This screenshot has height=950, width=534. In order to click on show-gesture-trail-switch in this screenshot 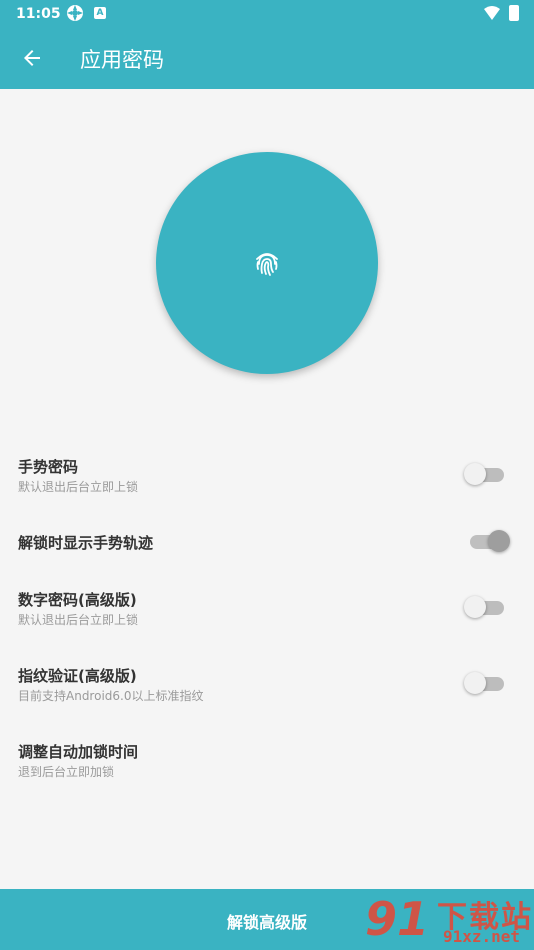, I will do `click(490, 541)`.